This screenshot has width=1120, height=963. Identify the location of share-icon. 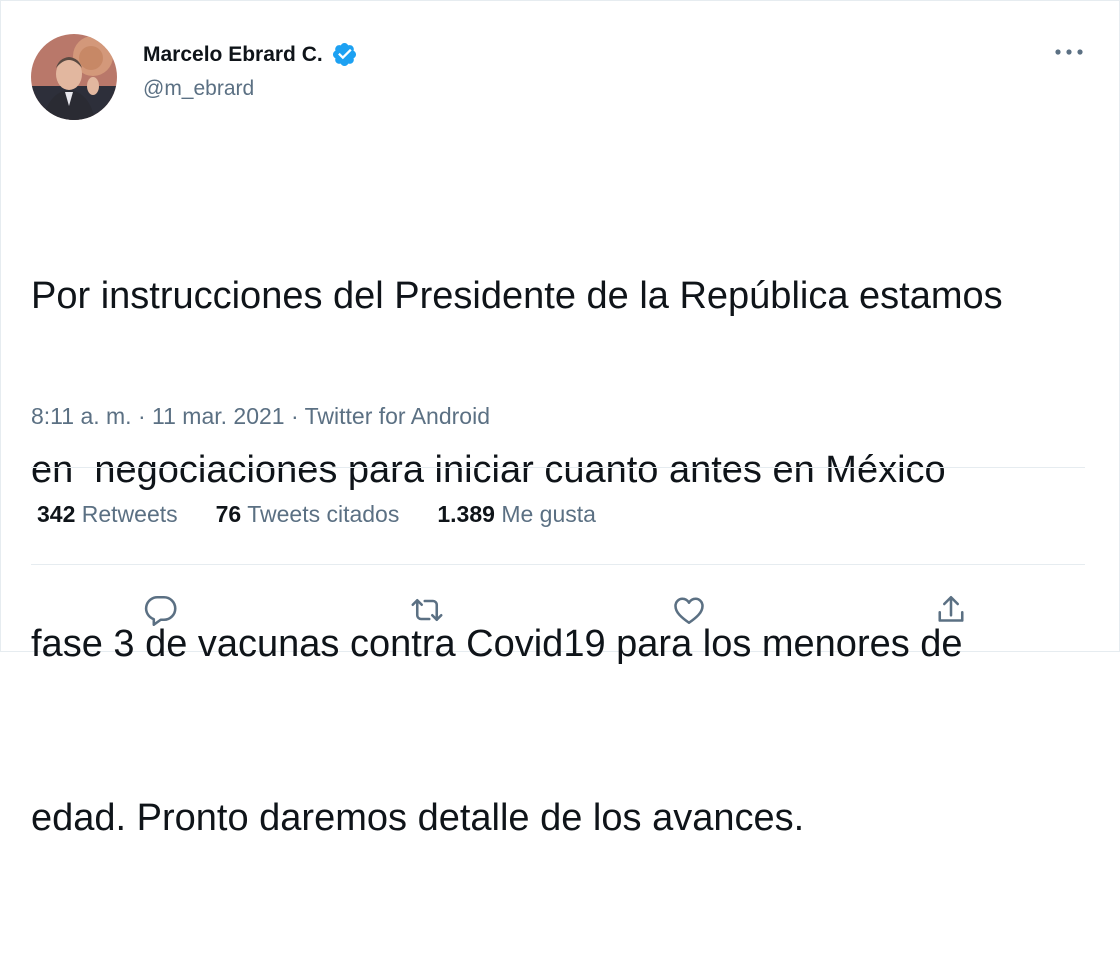
(951, 608).